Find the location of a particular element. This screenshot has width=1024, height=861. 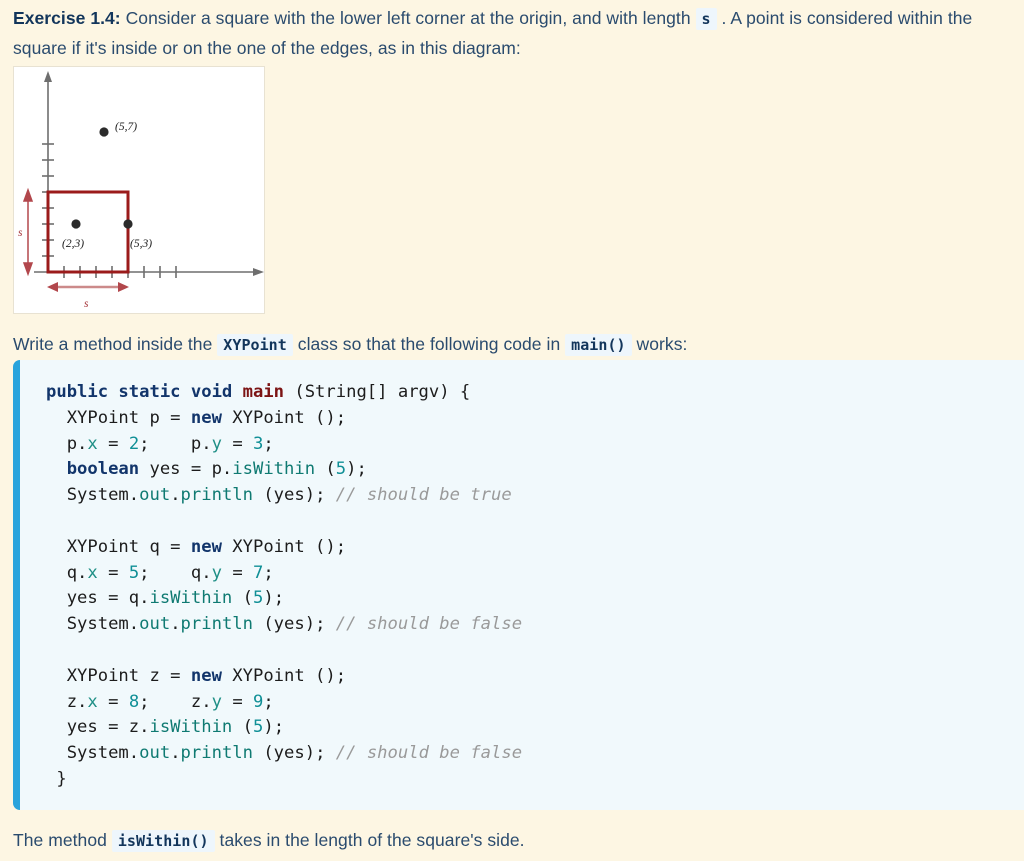

vertical-side-measure is located at coordinates (28, 232).